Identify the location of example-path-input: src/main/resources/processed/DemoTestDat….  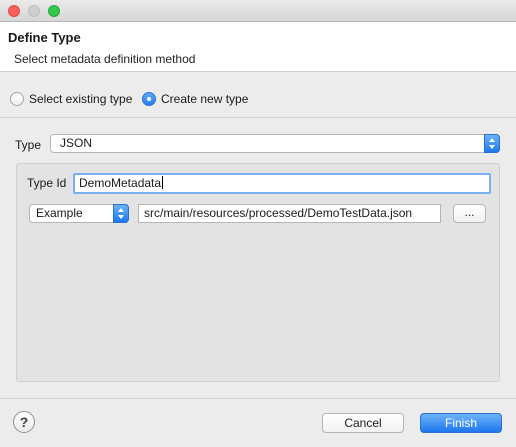
(289, 213).